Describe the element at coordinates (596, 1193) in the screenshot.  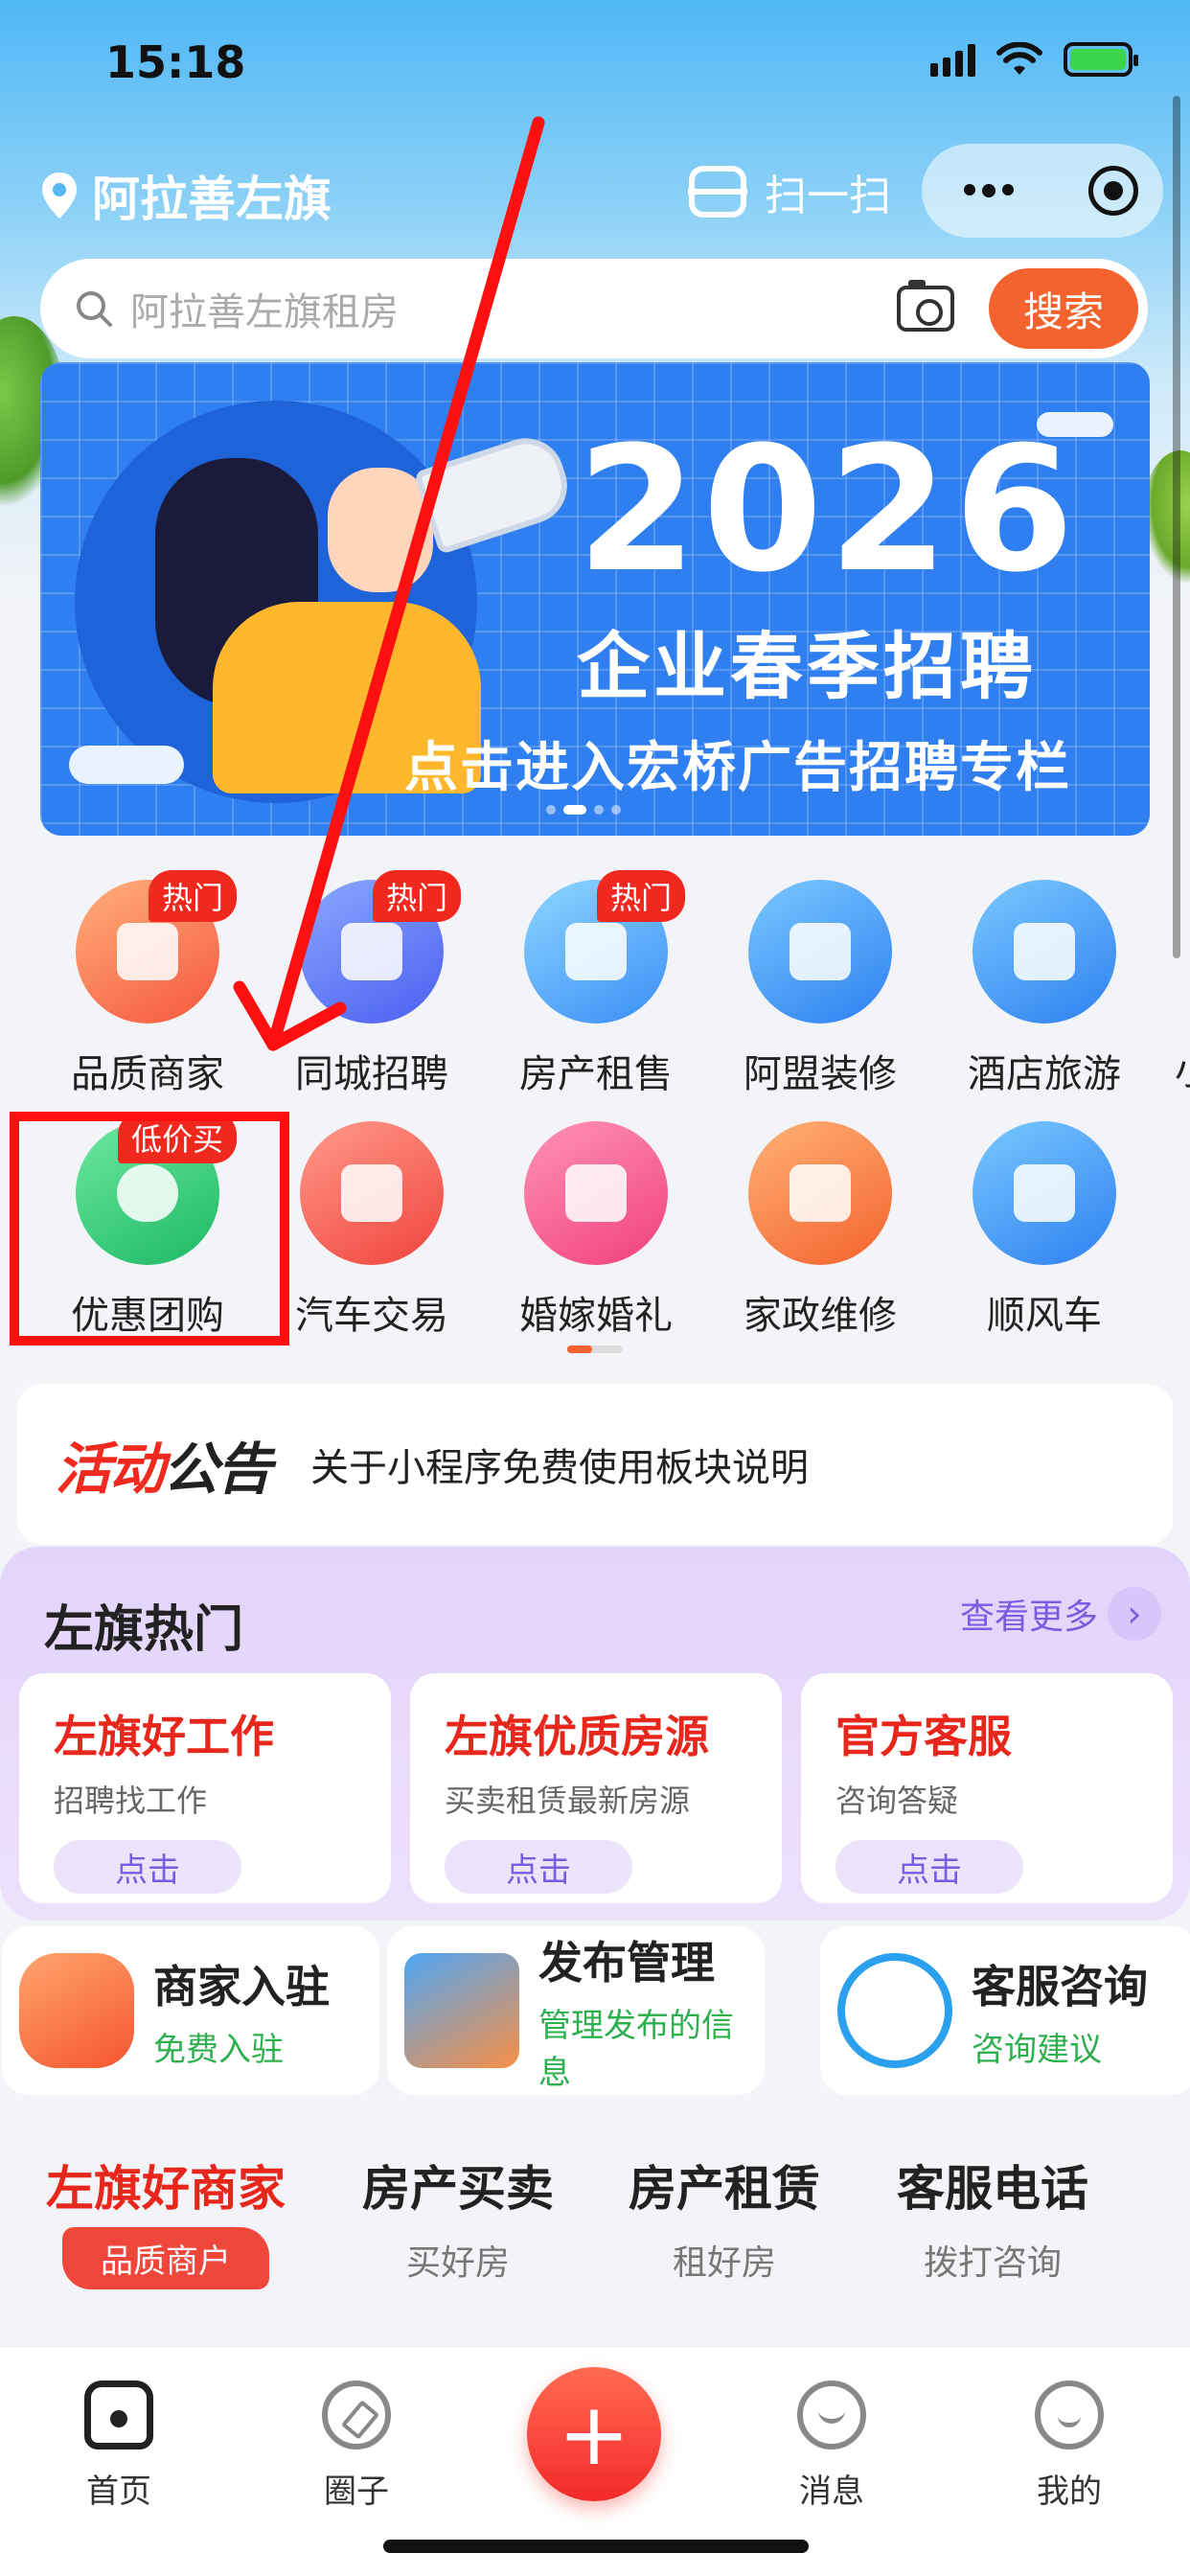
I see `wedding-building-icon` at that location.